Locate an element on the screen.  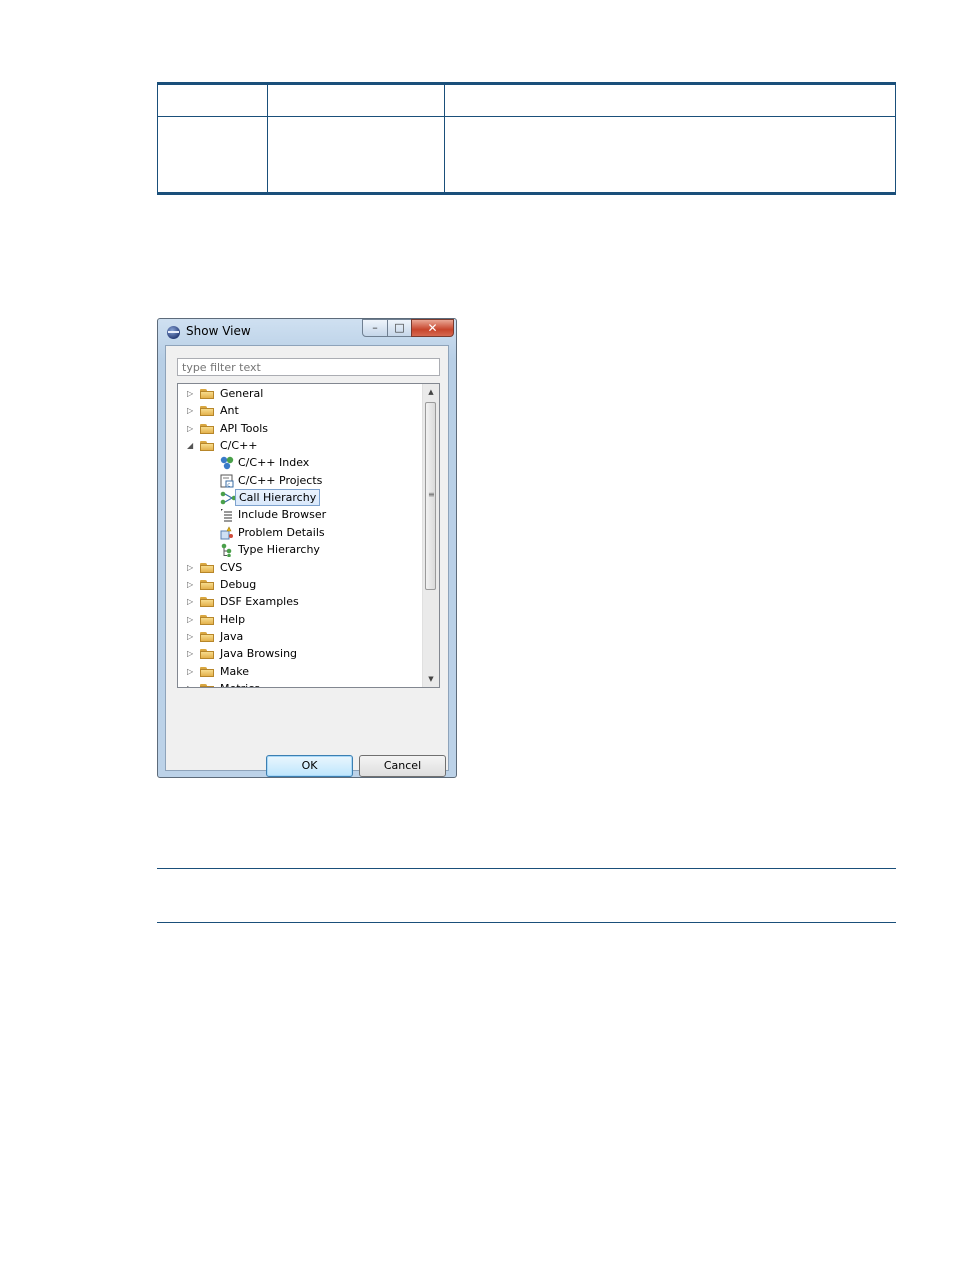
note-top-rule is located at coordinates (526, 868).